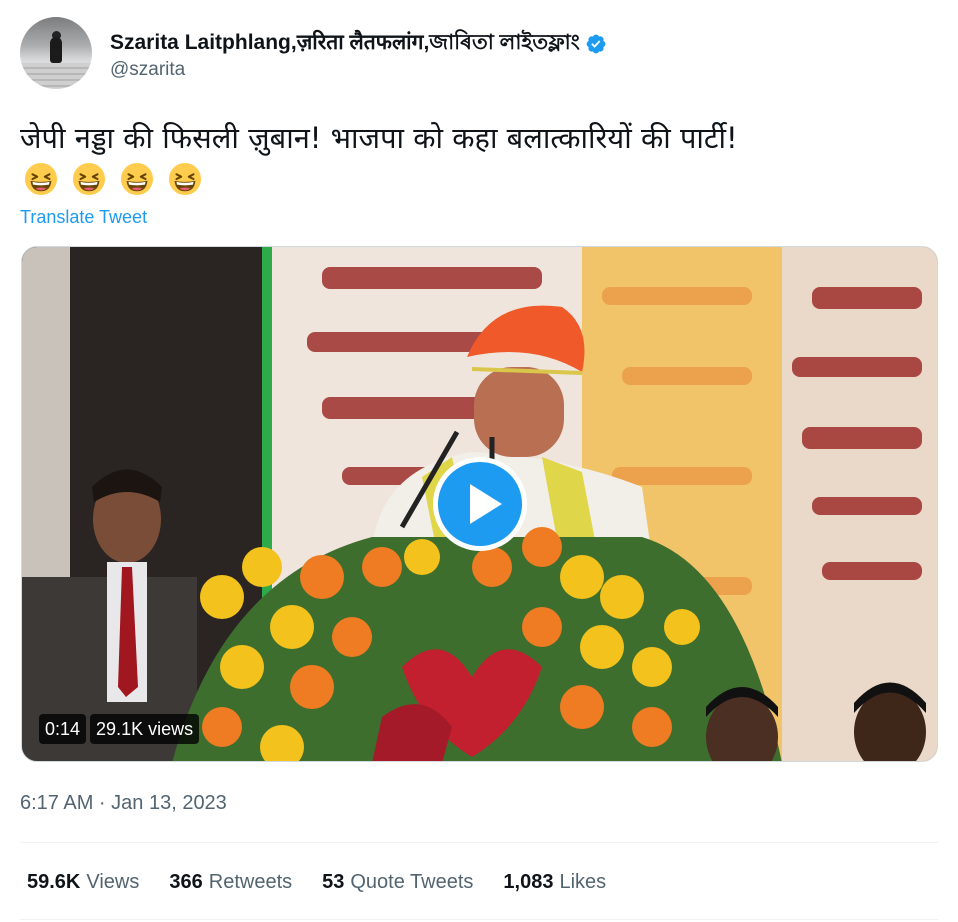  What do you see at coordinates (145, 729) in the screenshot?
I see `video-views: 29.1K views` at bounding box center [145, 729].